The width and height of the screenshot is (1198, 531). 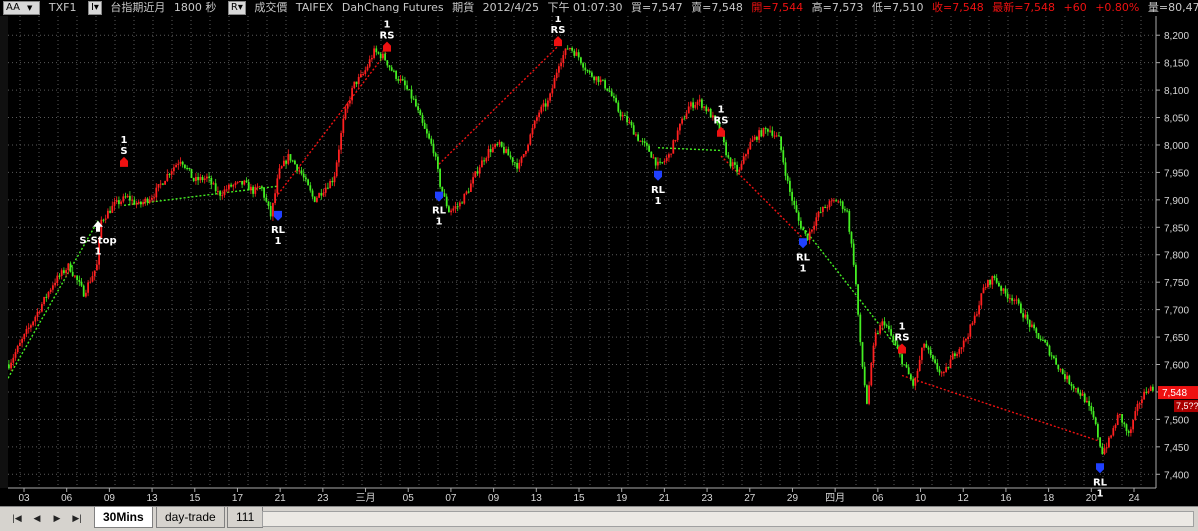 What do you see at coordinates (387, 36) in the screenshot?
I see `sell-signal-label: RS` at bounding box center [387, 36].